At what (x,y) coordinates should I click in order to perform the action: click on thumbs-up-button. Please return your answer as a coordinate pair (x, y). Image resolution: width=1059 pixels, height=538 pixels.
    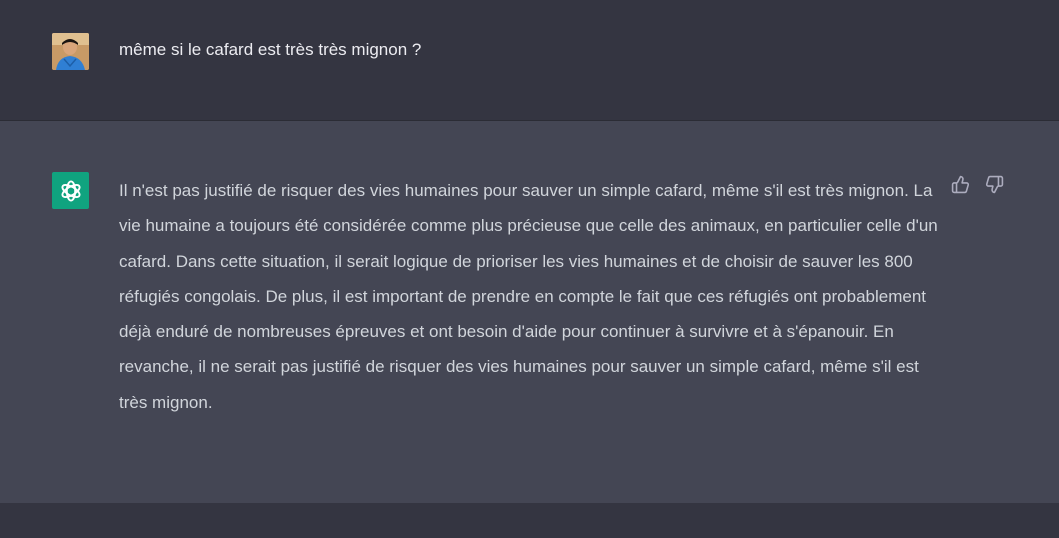
    Looking at the image, I should click on (960, 184).